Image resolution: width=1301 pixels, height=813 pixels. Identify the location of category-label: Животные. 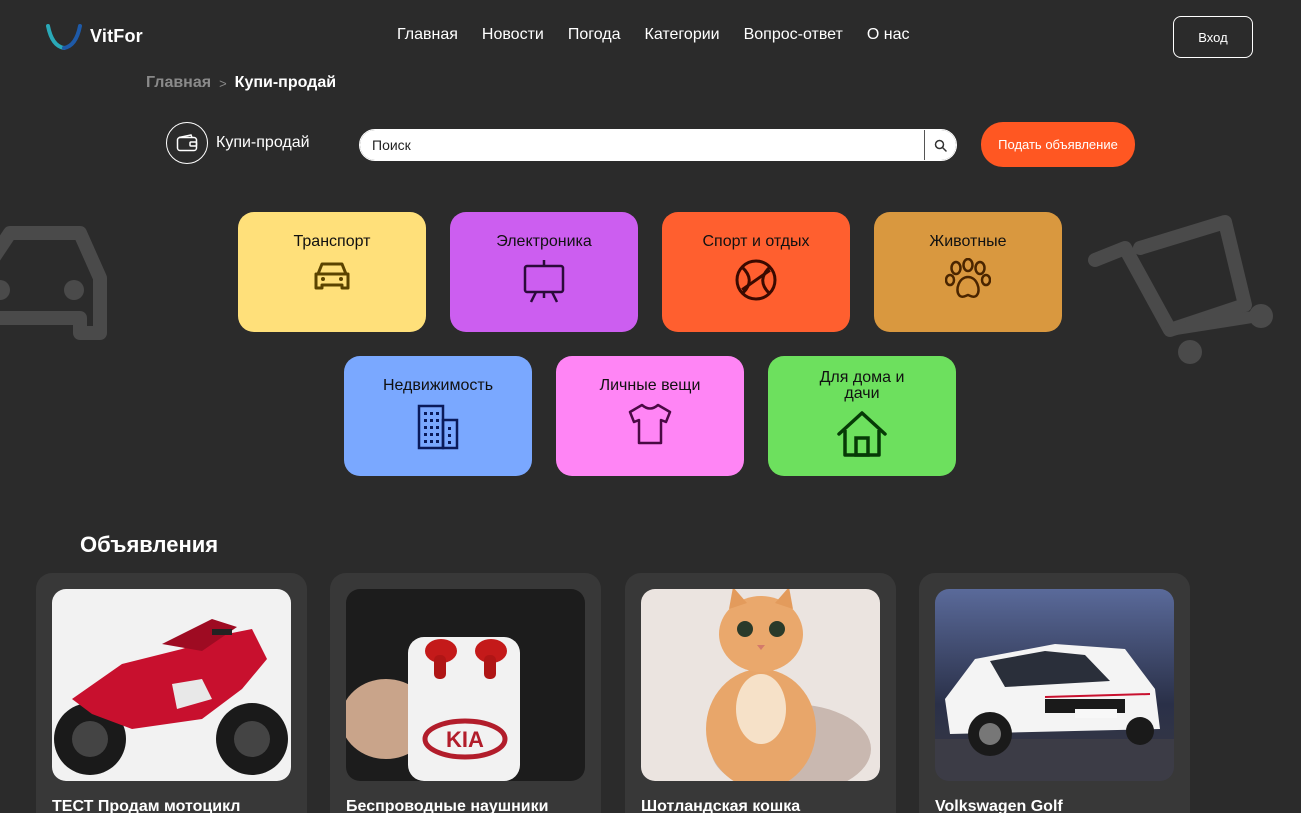
(968, 241).